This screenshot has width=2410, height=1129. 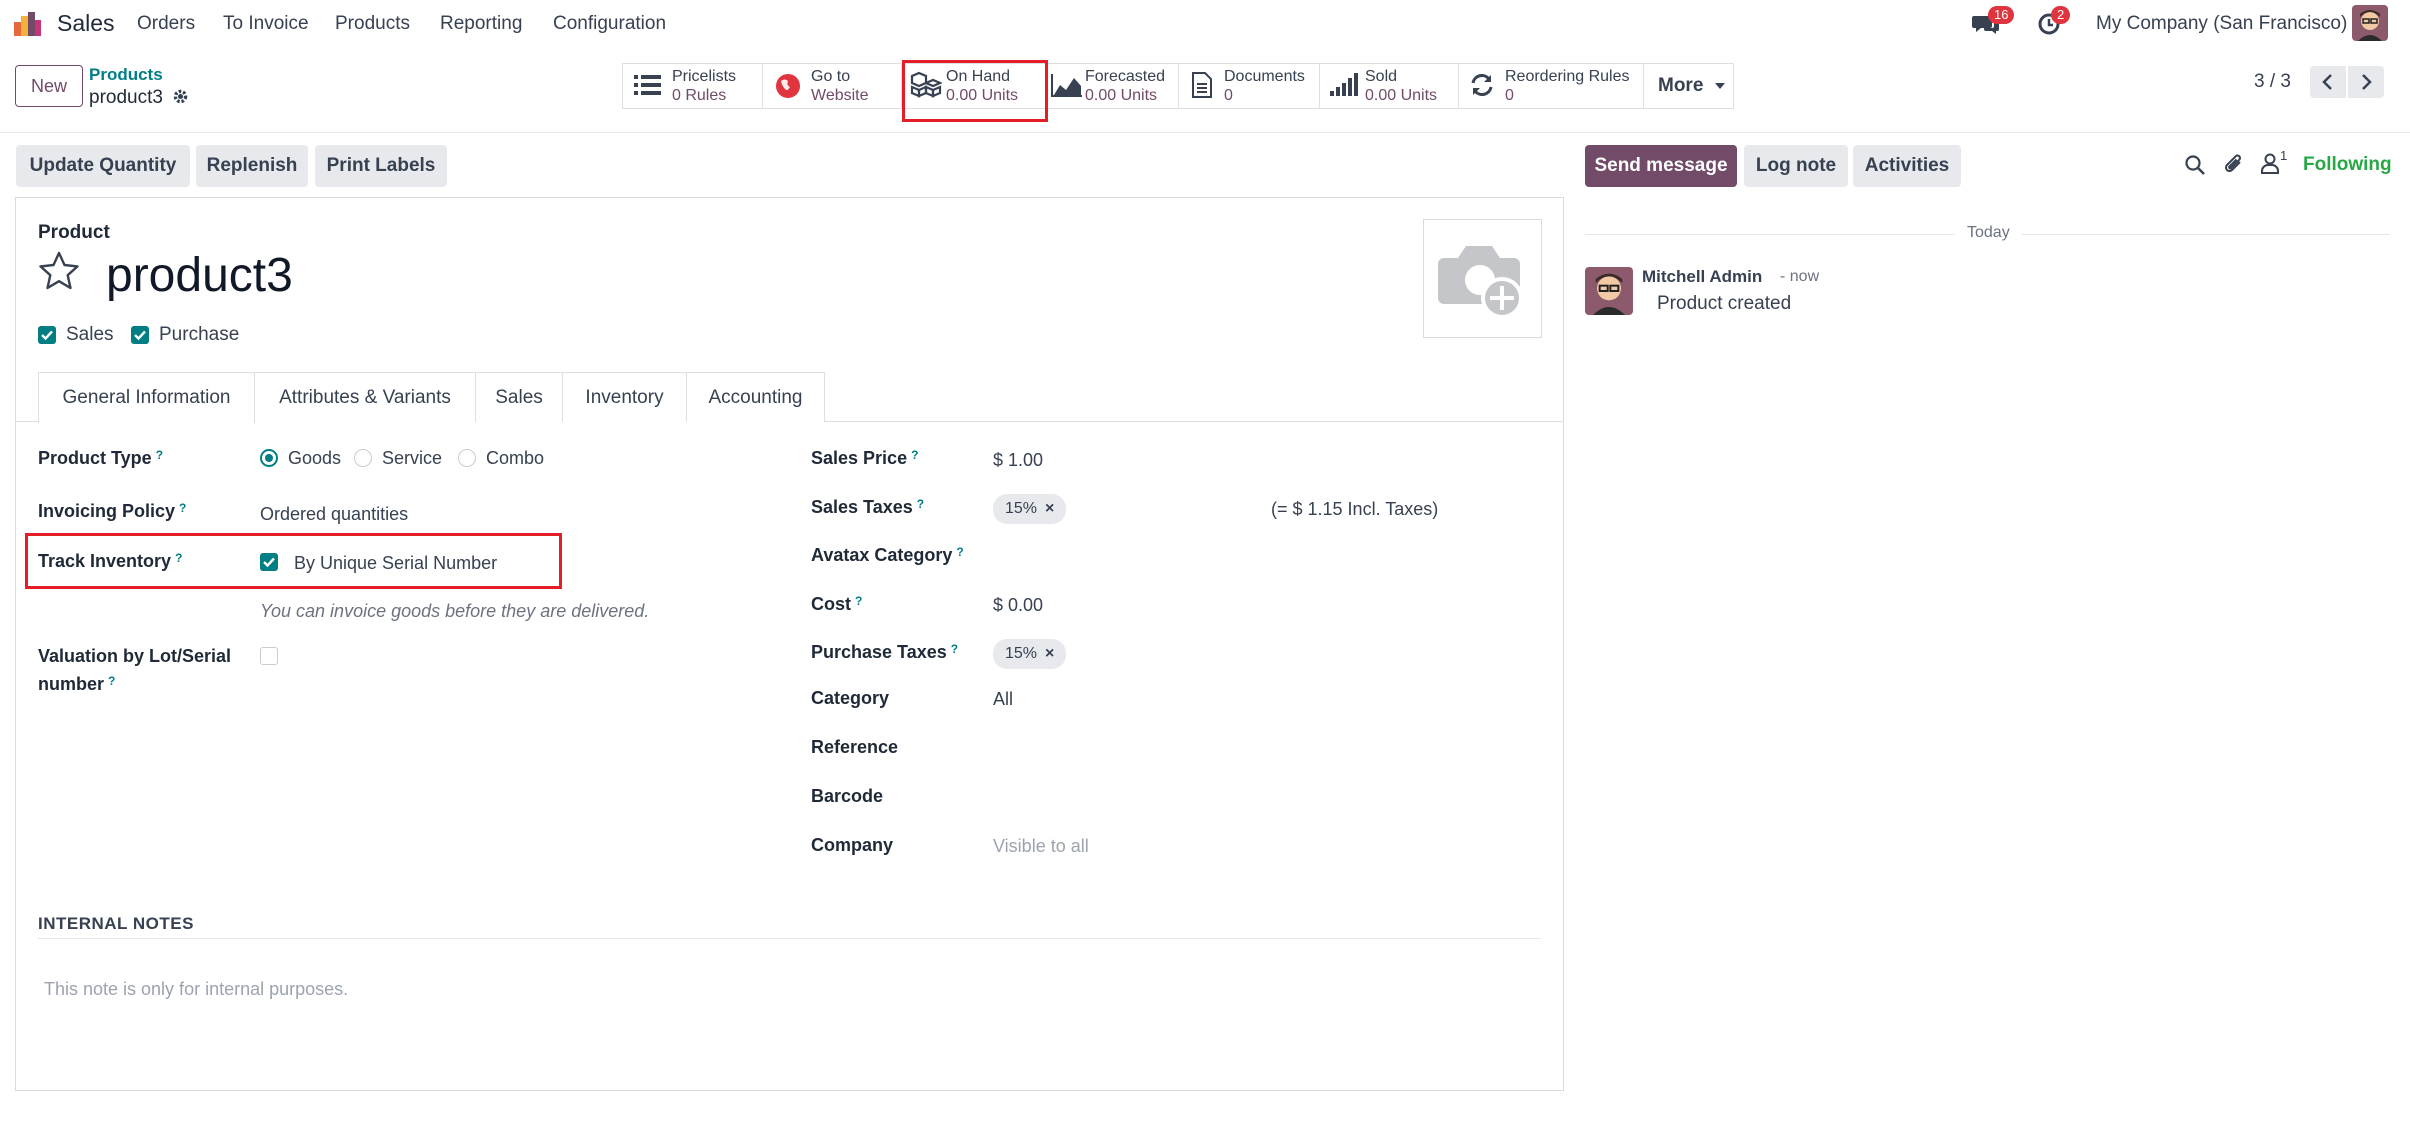 What do you see at coordinates (28, 24) in the screenshot?
I see `apps-icon` at bounding box center [28, 24].